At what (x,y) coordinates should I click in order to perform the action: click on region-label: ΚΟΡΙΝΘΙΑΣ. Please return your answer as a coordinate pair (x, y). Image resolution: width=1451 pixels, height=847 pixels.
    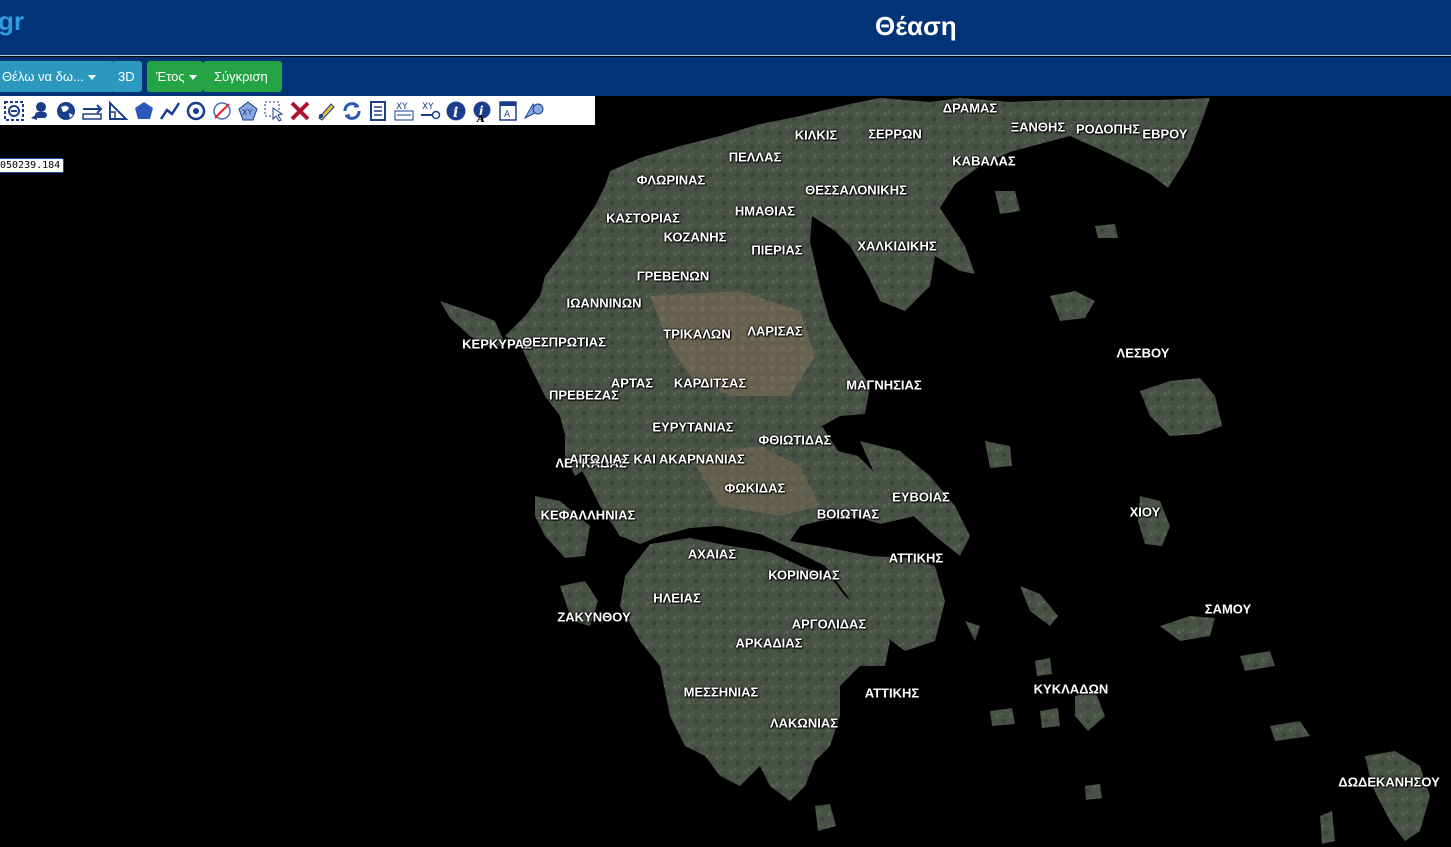
    Looking at the image, I should click on (804, 575).